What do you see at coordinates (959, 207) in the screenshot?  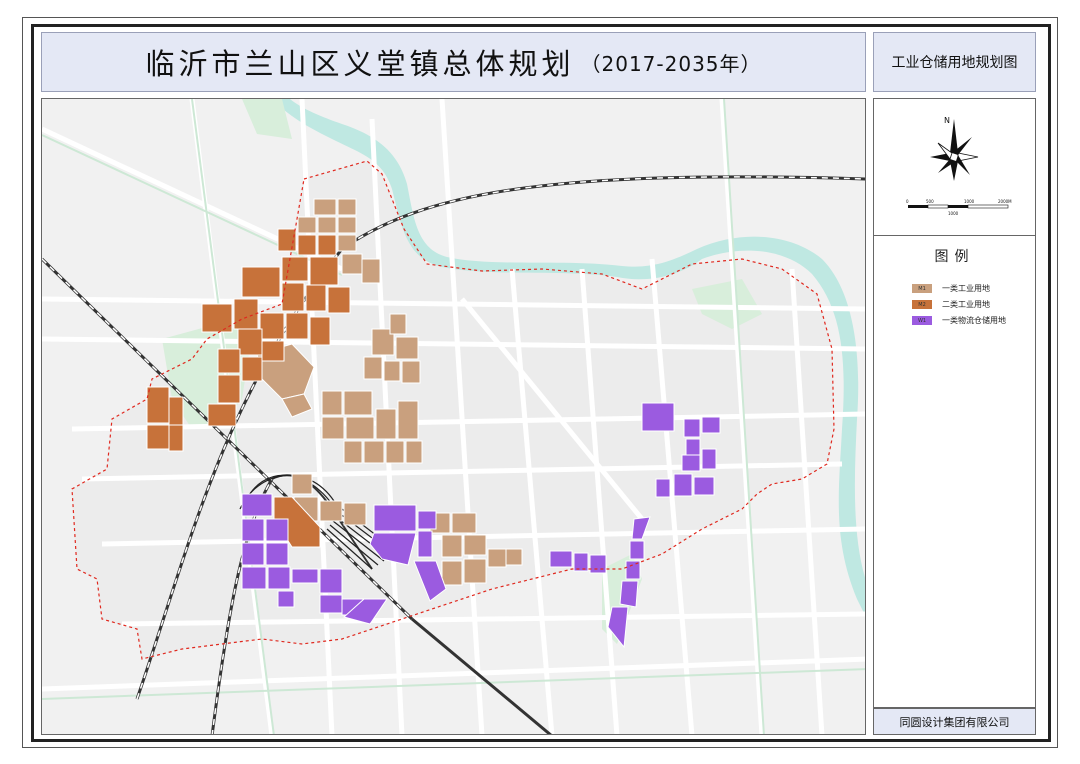 I see `scale-bar: 0 500 1000 2000M 1000` at bounding box center [959, 207].